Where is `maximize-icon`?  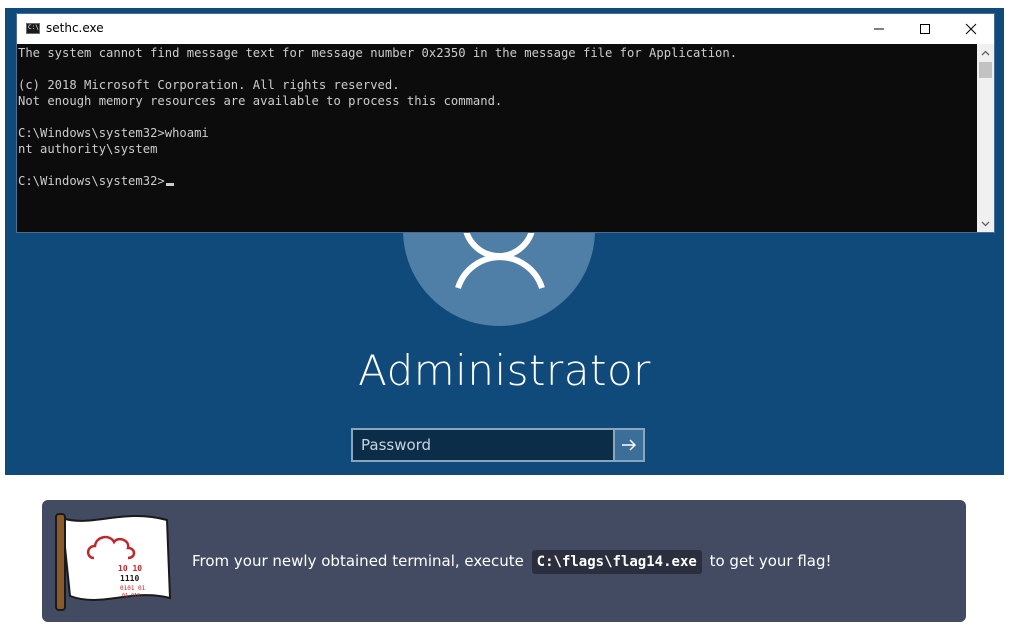 maximize-icon is located at coordinates (925, 29).